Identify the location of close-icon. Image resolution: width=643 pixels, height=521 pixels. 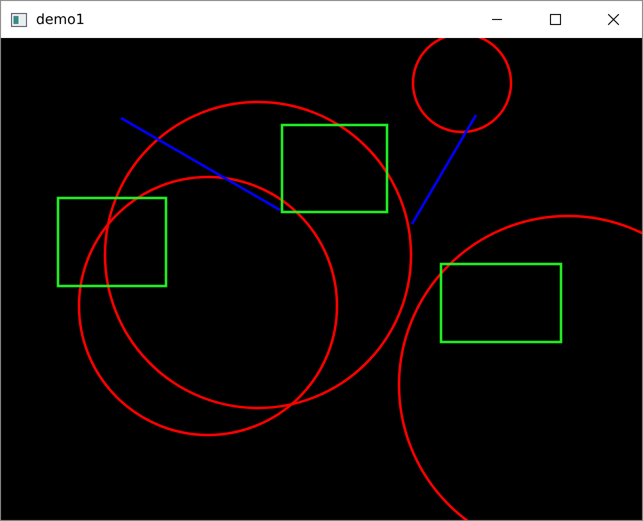
(613, 19).